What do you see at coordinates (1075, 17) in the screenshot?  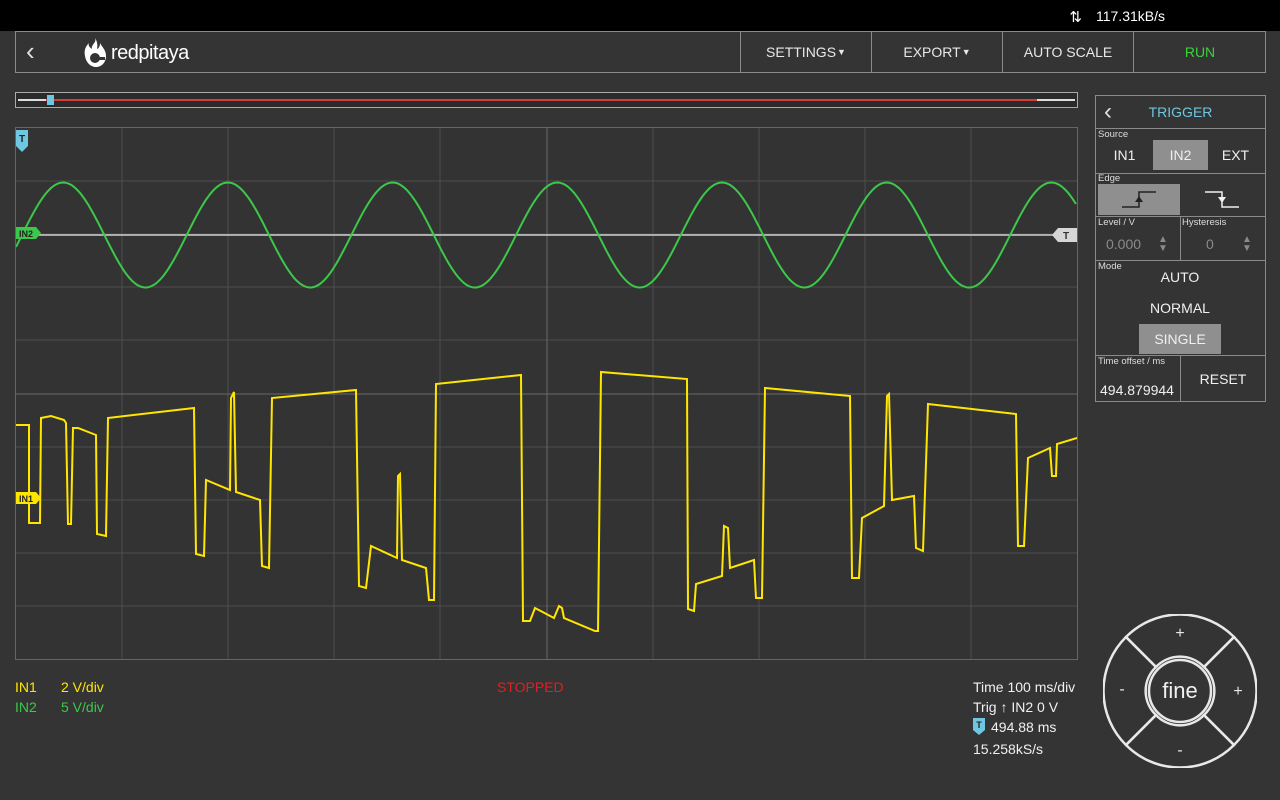 I see `up-down-arrows-icon: ⇅` at bounding box center [1075, 17].